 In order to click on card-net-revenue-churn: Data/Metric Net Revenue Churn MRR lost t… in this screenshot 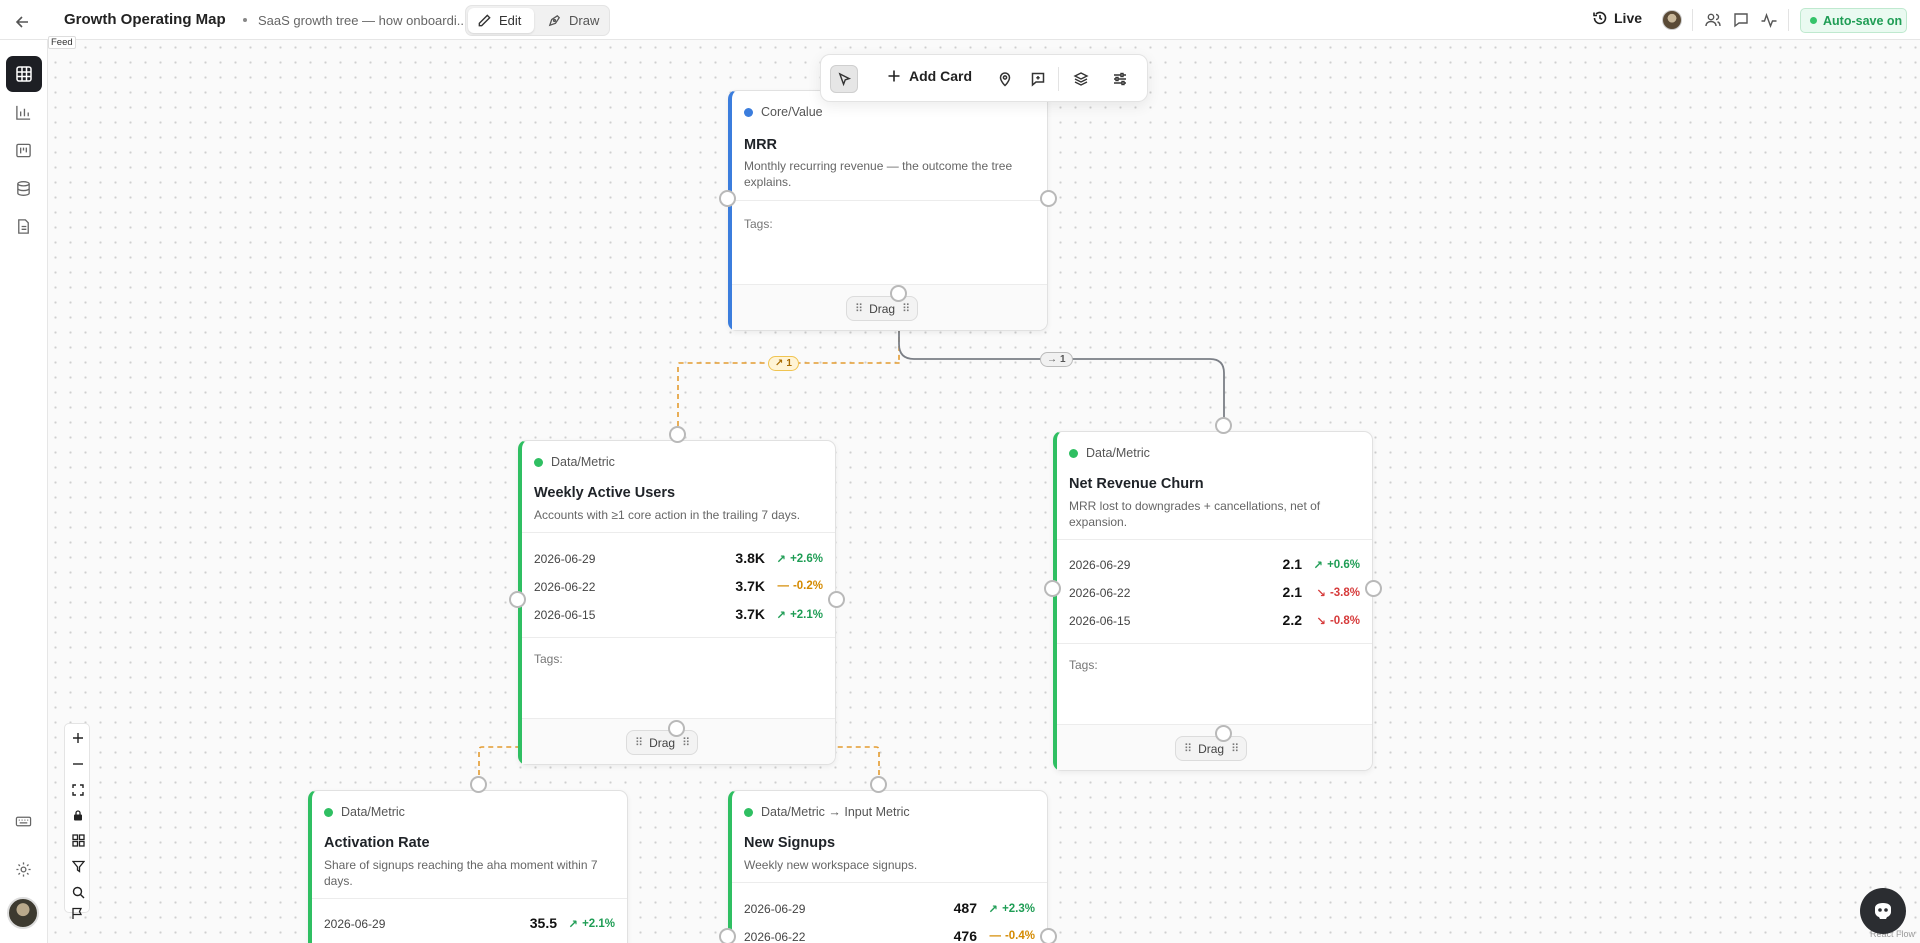, I will do `click(1213, 601)`.